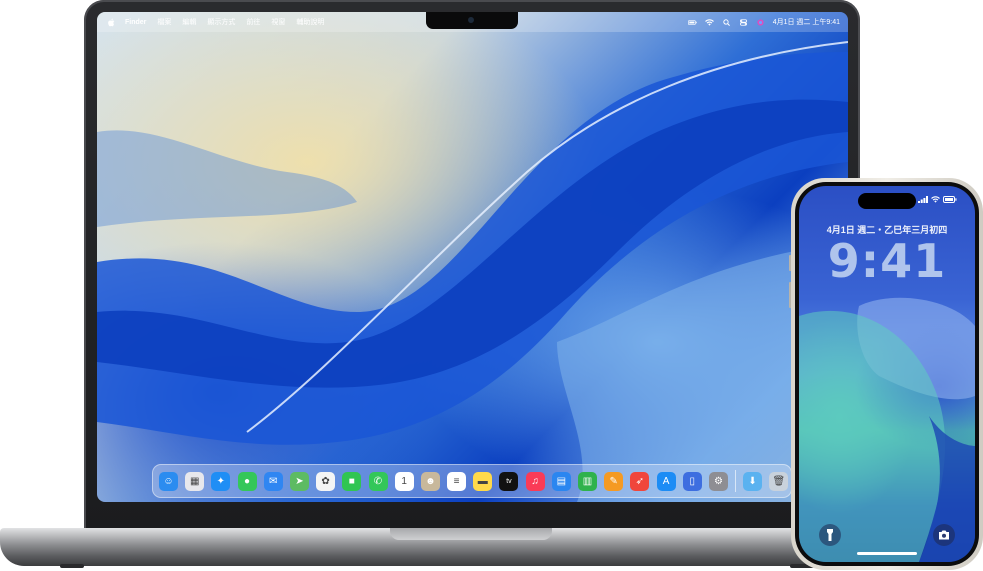 Image resolution: width=983 pixels, height=571 pixels. What do you see at coordinates (195, 481) in the screenshot?
I see `launchpad-icon: ▦` at bounding box center [195, 481].